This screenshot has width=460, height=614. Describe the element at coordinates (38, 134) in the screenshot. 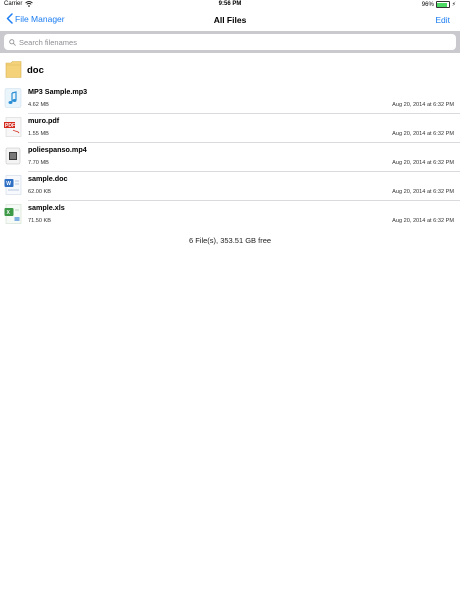

I see `file-size: 1.55 MB` at that location.